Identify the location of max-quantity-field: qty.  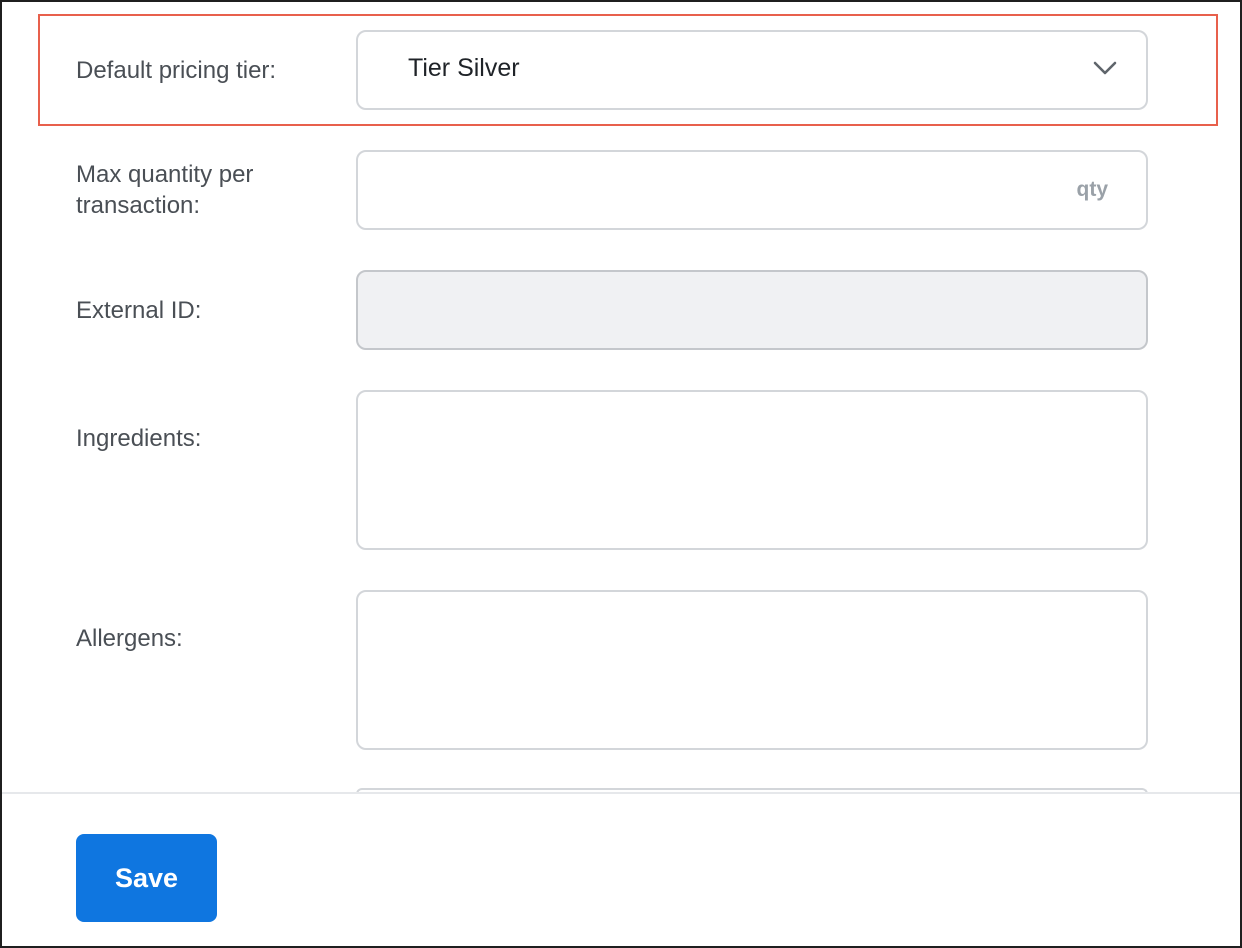
(752, 190).